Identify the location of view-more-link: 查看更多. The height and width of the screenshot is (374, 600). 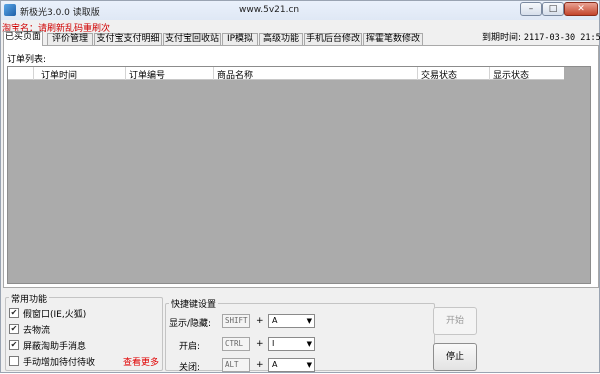
(141, 361).